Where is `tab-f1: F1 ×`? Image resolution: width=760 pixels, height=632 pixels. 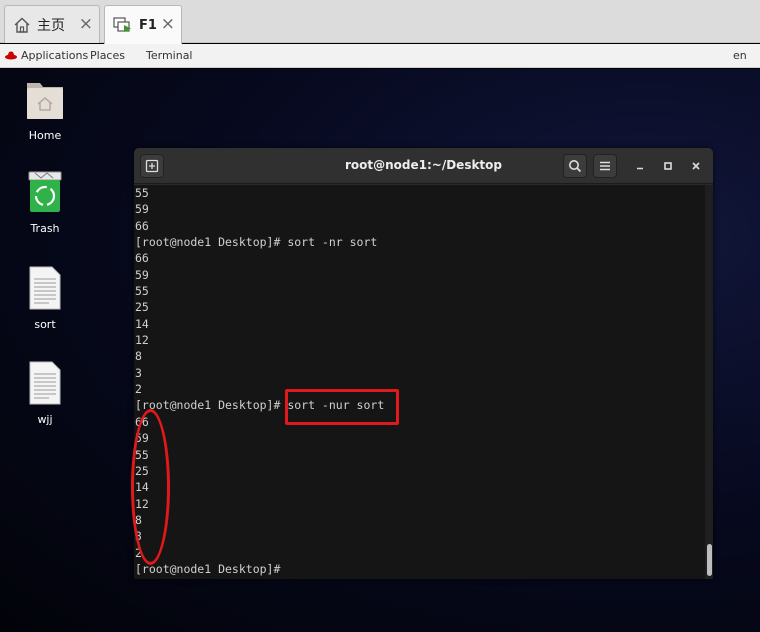
tab-f1: F1 × is located at coordinates (143, 24).